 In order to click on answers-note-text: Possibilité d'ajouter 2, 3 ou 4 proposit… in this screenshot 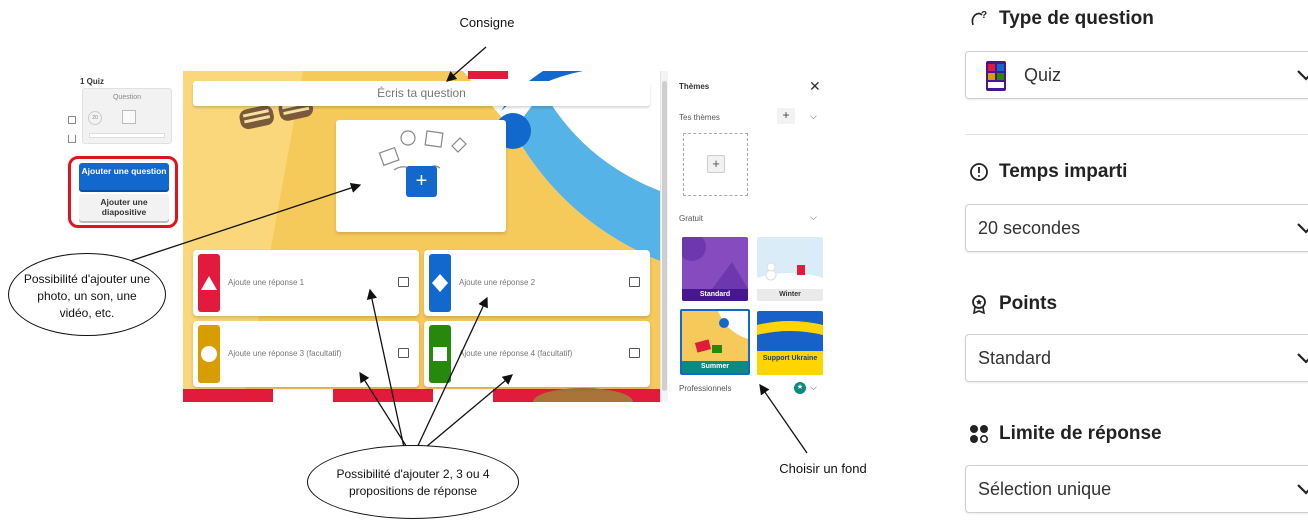, I will do `click(413, 482)`.